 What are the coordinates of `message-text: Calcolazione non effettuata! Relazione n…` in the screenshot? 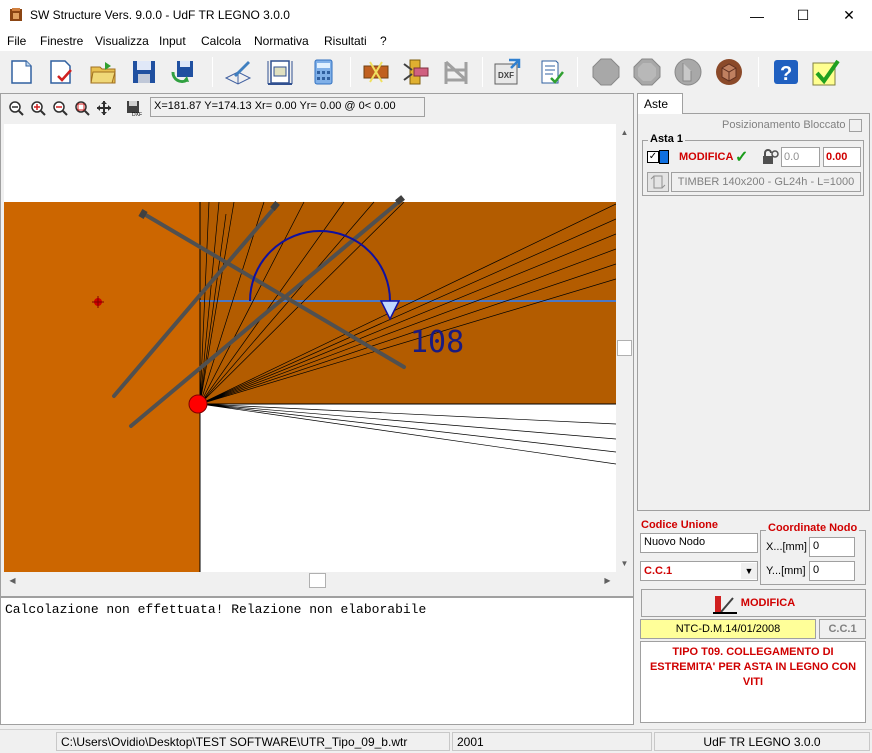 It's located at (216, 609).